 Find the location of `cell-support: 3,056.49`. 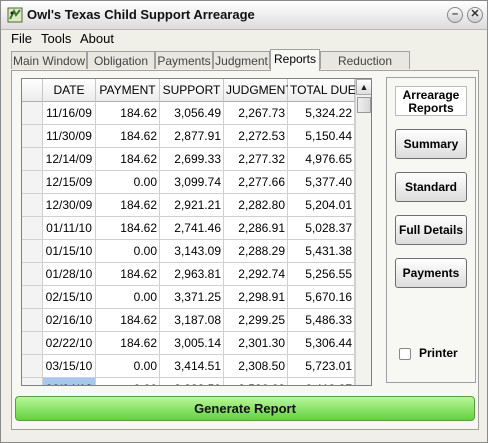

cell-support: 3,056.49 is located at coordinates (192, 113).